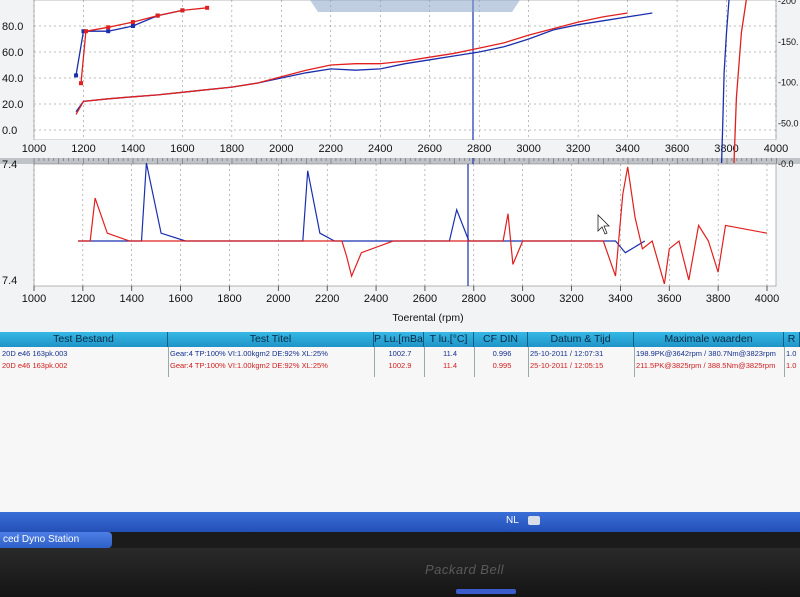  I want to click on bottom-x-tick-label: 2200, so click(327, 299).